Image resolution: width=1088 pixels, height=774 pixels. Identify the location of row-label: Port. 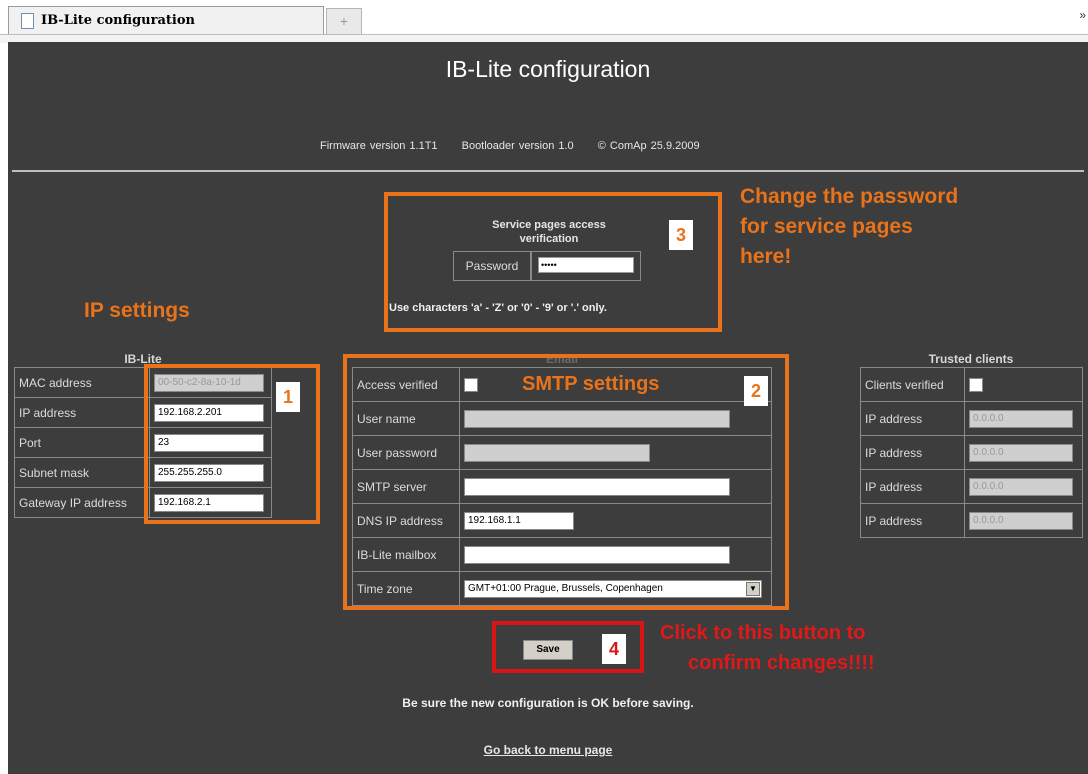
(82, 442).